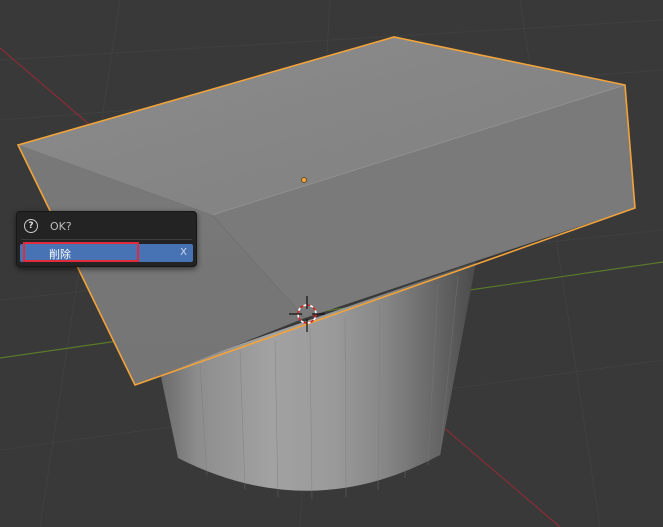  Describe the element at coordinates (304, 180) in the screenshot. I see `object-origin-dot` at that location.